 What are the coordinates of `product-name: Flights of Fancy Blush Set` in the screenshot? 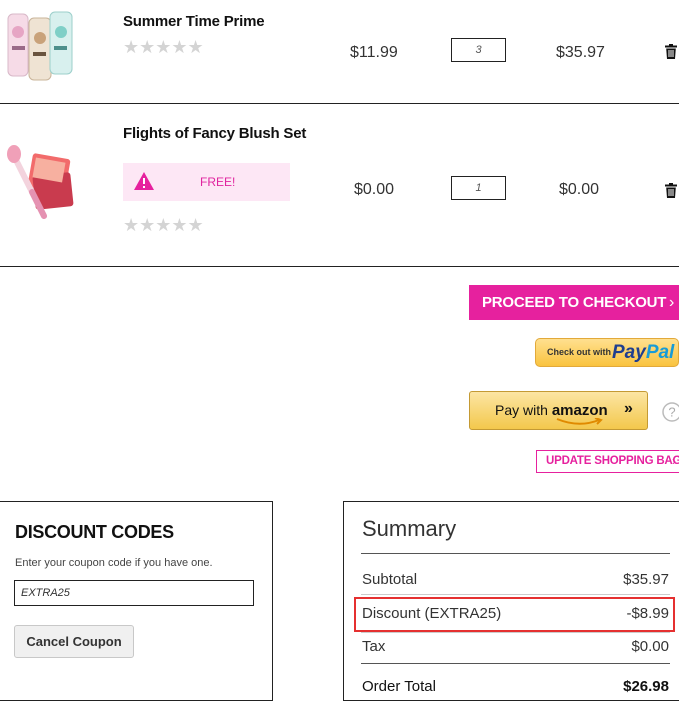 It's located at (214, 133).